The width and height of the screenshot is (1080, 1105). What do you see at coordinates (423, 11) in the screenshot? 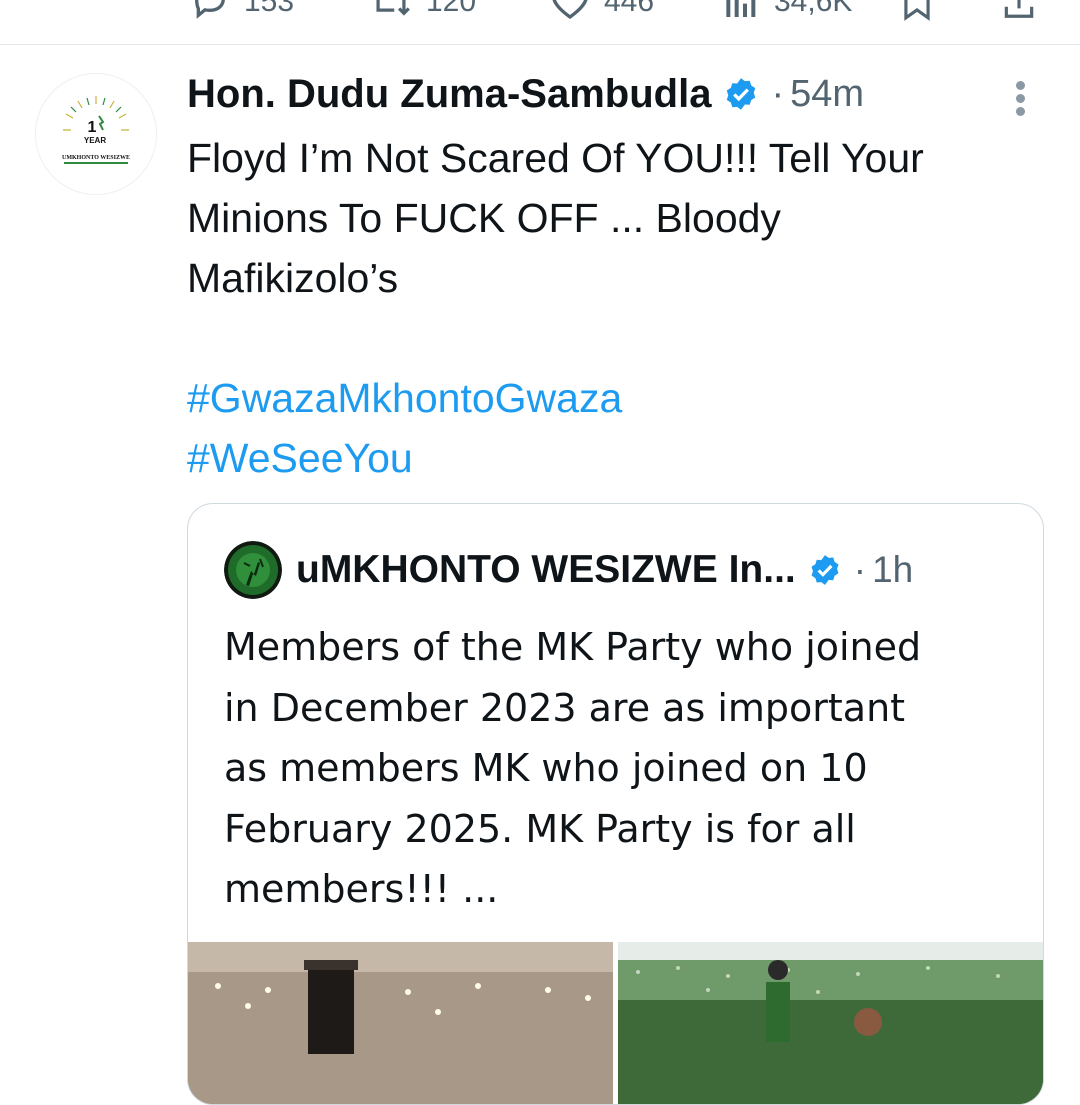
I see `retweet-button: 120` at bounding box center [423, 11].